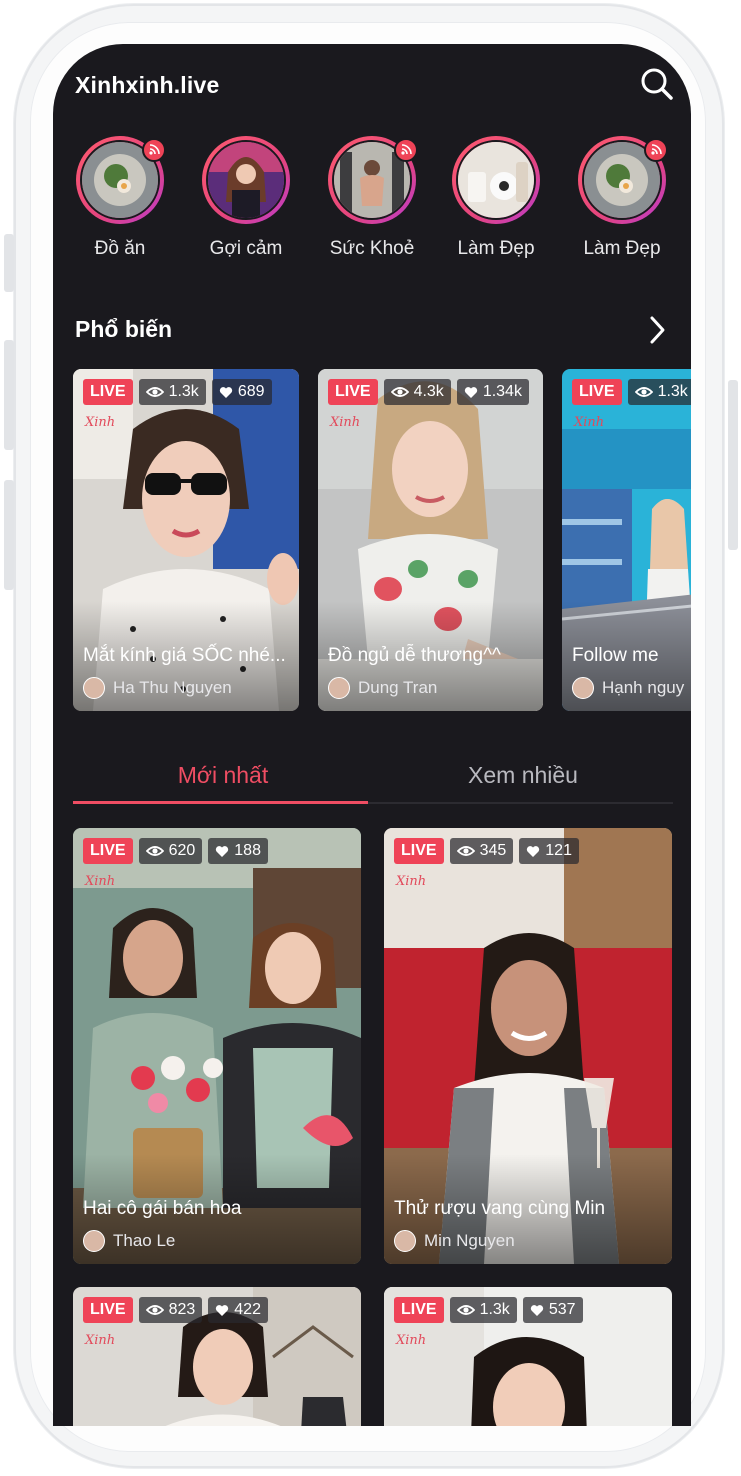 This screenshot has width=741, height=1476. I want to click on viewer-count: 823, so click(182, 1309).